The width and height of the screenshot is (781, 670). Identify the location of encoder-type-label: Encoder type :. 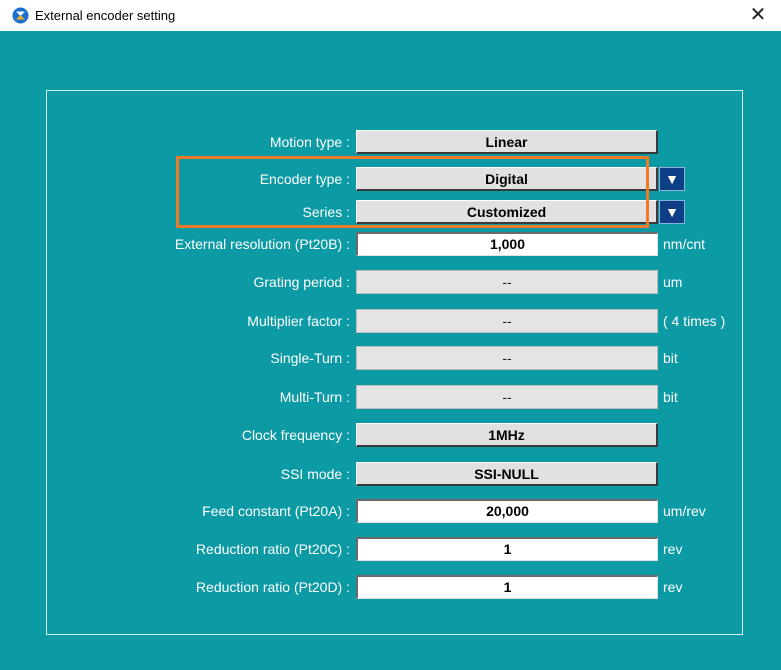
(304, 179).